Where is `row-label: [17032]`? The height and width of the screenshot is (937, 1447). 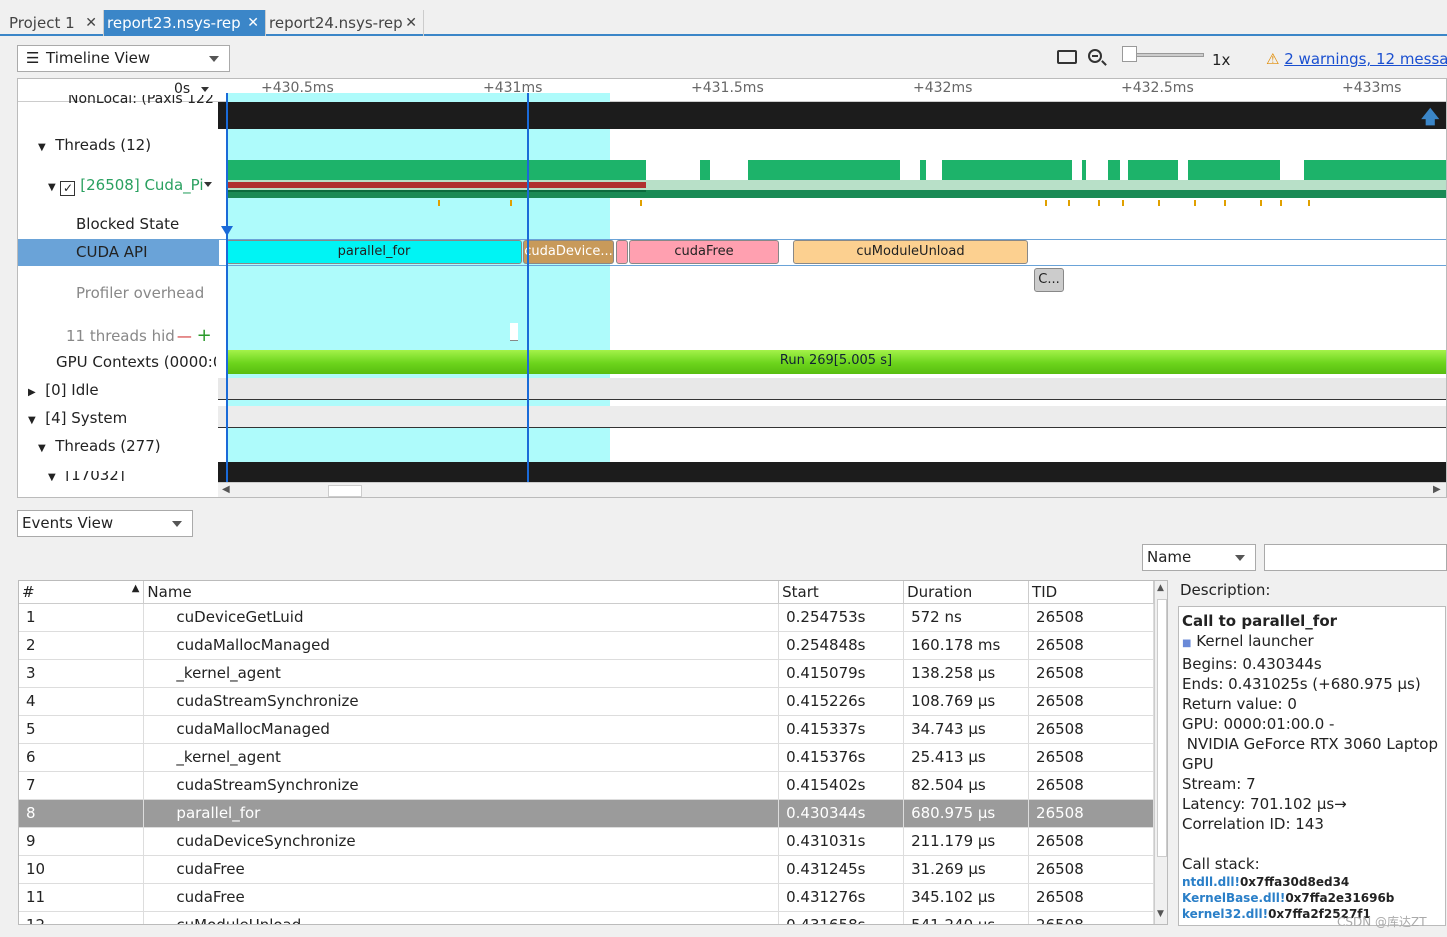 row-label: [17032] is located at coordinates (95, 476).